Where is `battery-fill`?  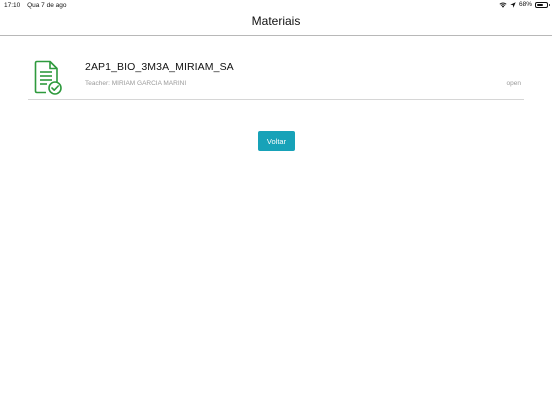
battery-fill is located at coordinates (540, 4).